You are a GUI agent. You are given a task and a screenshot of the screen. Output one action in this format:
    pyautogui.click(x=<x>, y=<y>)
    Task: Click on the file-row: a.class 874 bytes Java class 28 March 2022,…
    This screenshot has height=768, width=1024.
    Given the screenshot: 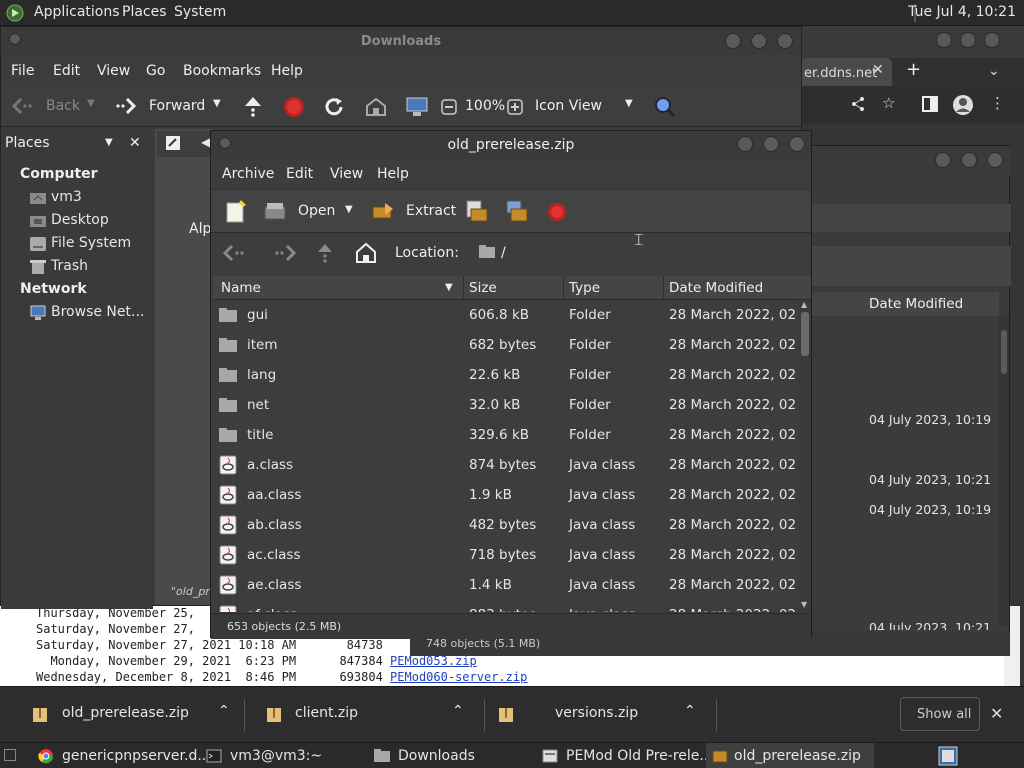 What is the action you would take?
    pyautogui.click(x=505, y=465)
    